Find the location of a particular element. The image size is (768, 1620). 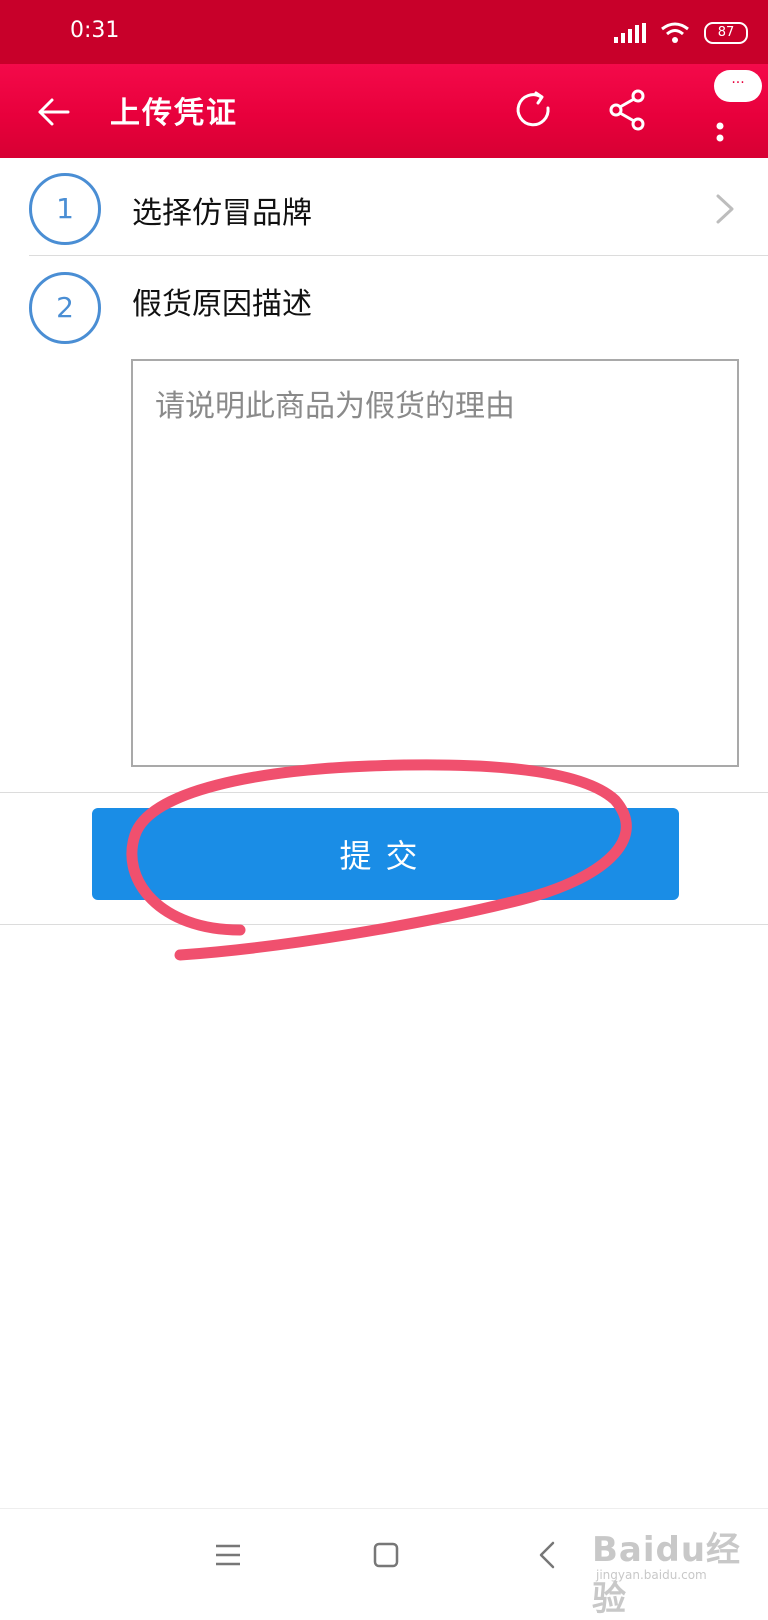

page-title: 上传凭证 is located at coordinates (174, 113).